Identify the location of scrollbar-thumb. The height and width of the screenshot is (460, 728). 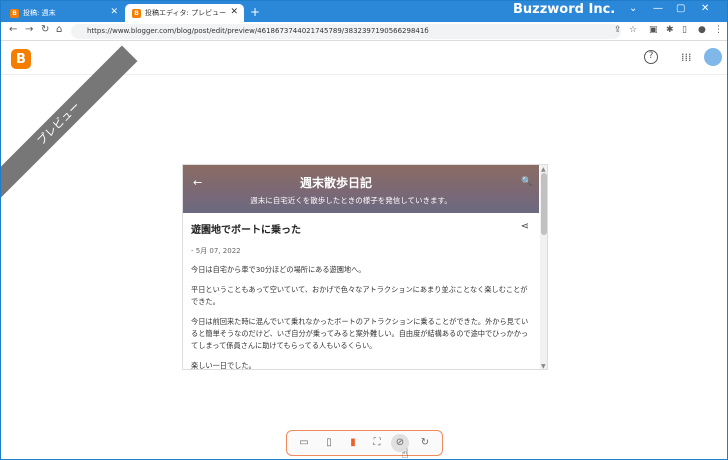
(544, 204).